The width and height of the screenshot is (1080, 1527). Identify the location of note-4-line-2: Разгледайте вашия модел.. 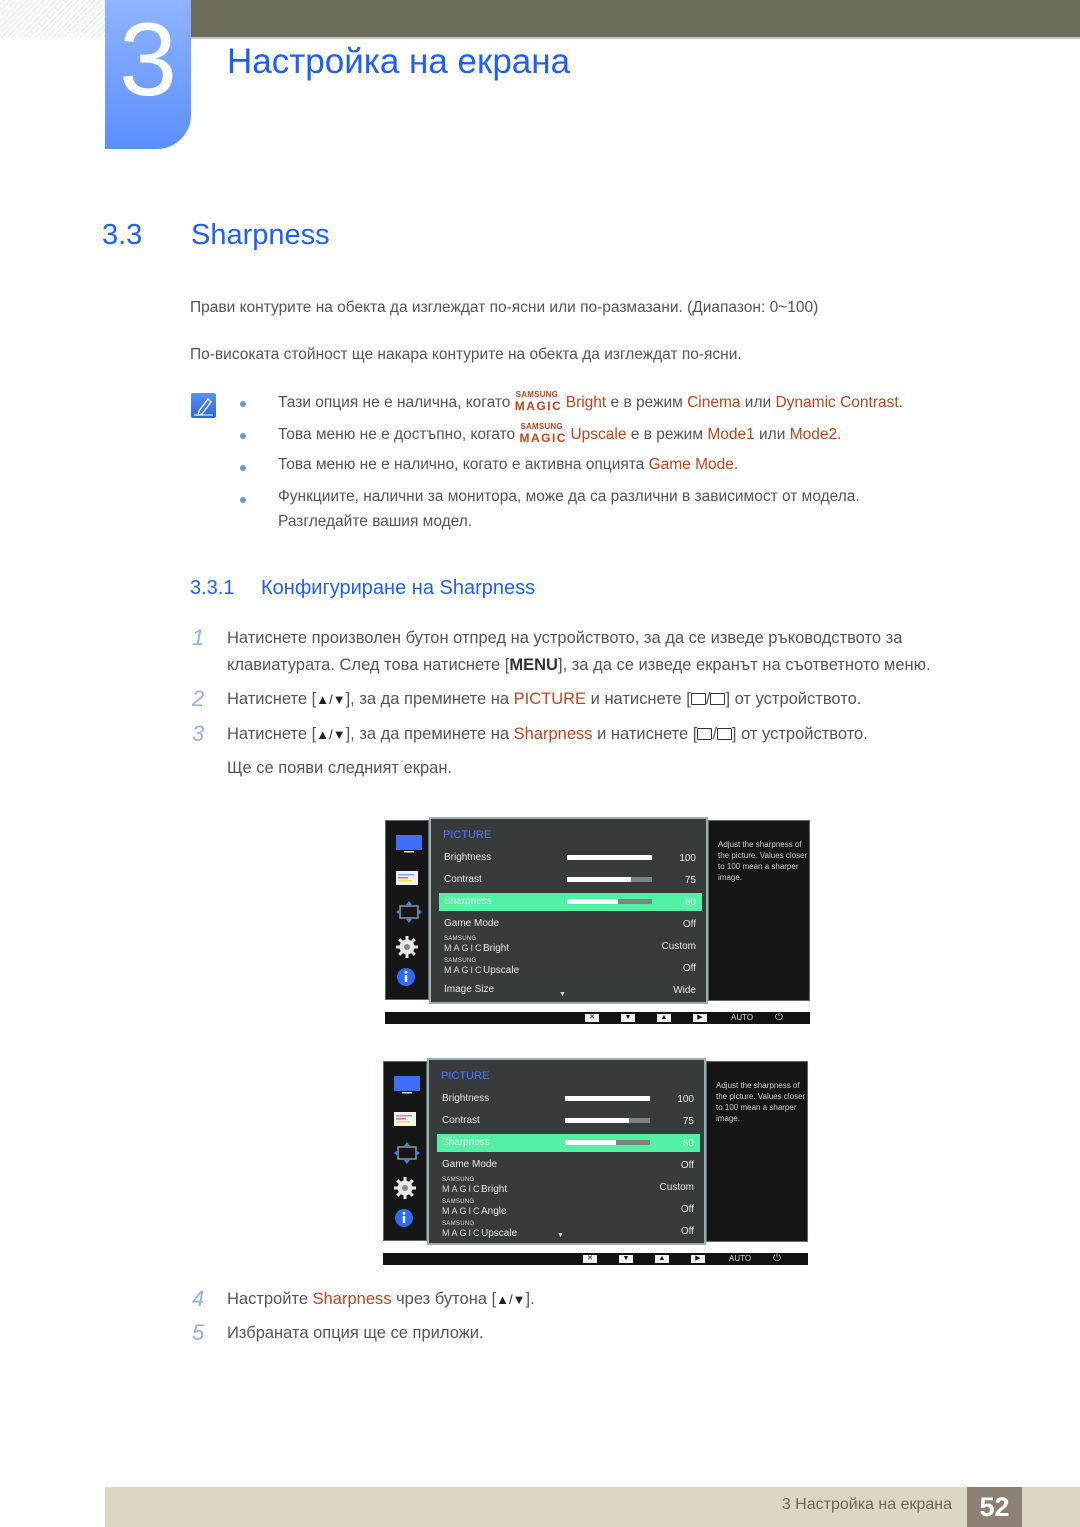
(375, 521).